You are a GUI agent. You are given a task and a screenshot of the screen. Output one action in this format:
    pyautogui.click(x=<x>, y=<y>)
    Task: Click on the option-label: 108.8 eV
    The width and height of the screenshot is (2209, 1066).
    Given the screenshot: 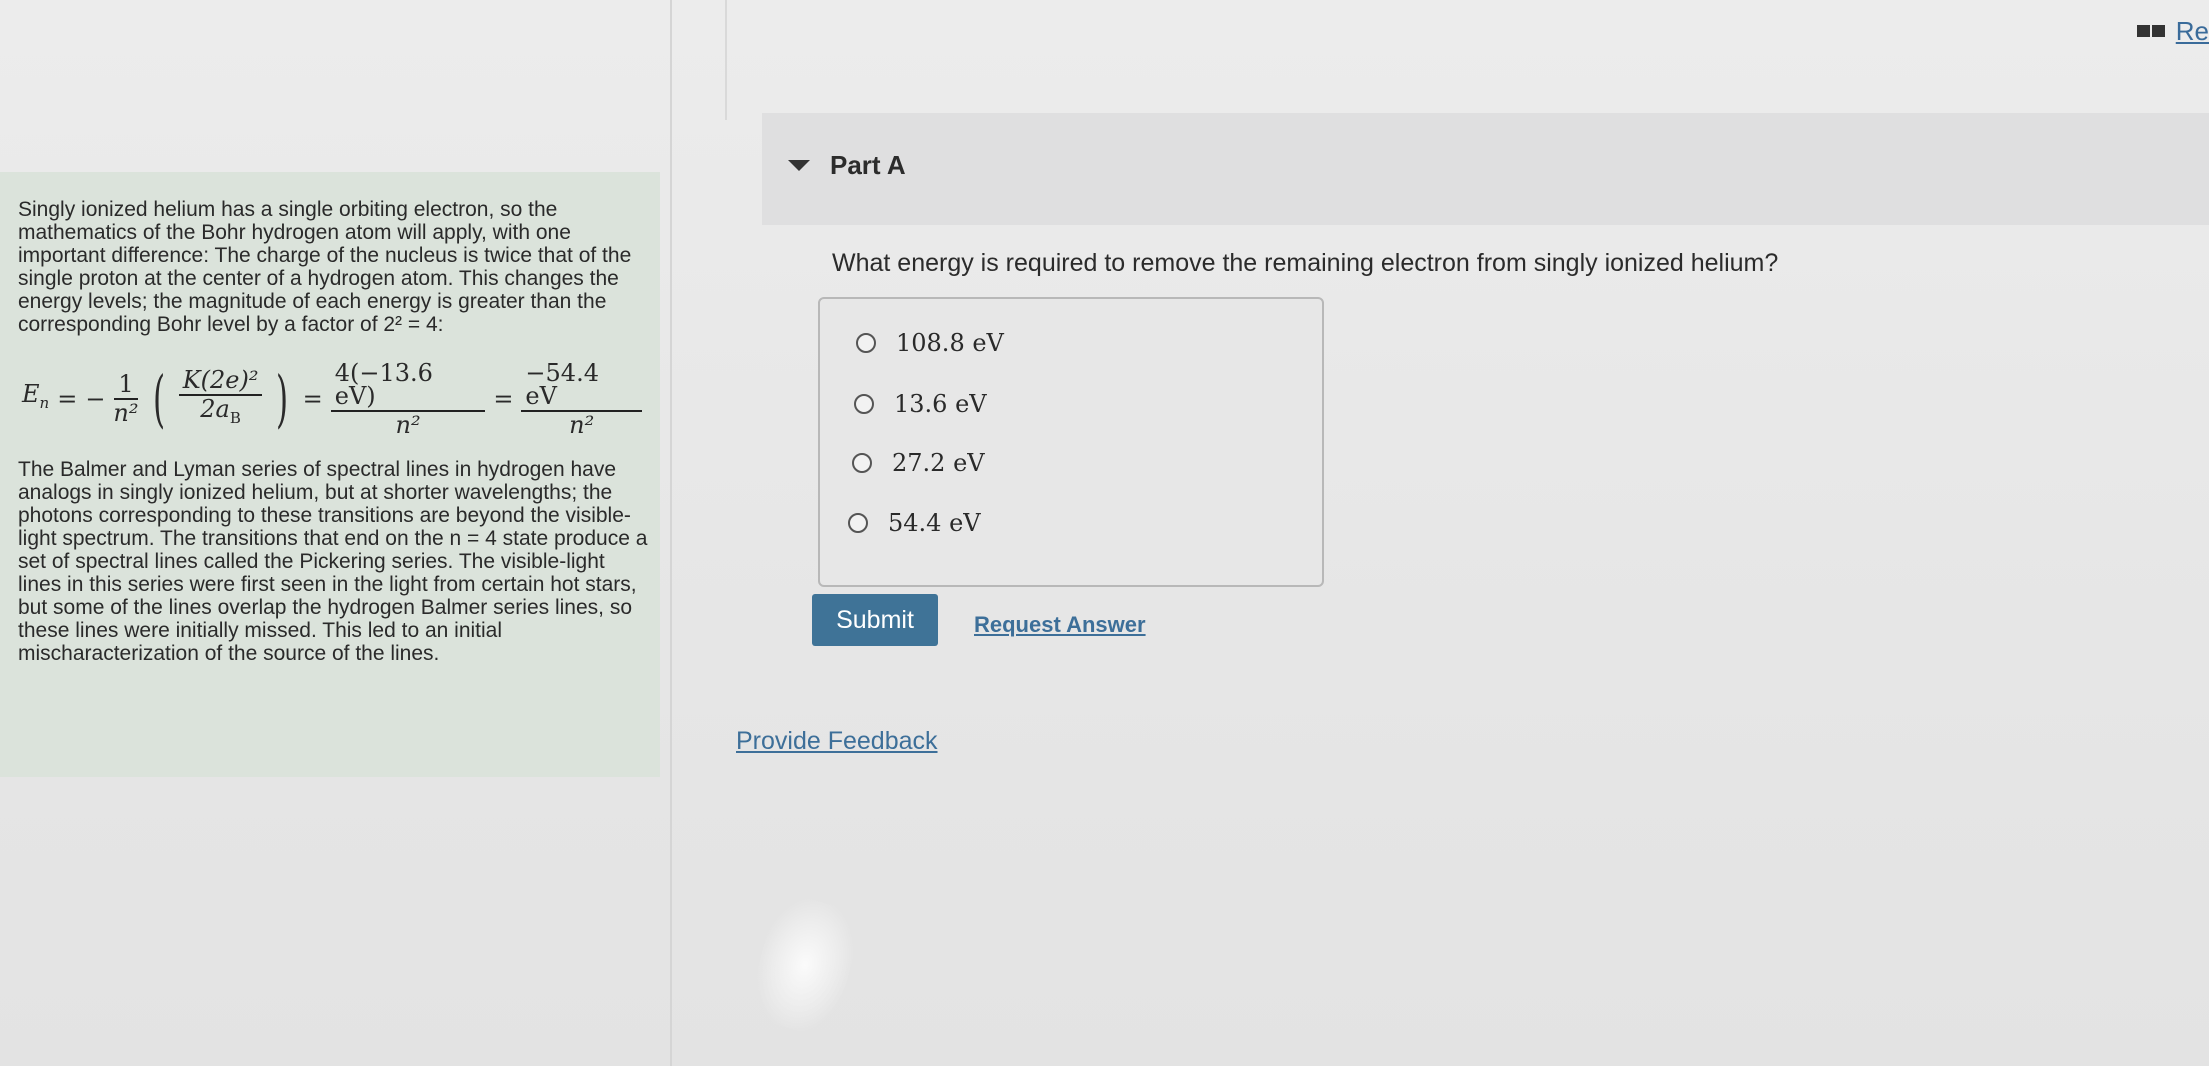 What is the action you would take?
    pyautogui.click(x=950, y=343)
    